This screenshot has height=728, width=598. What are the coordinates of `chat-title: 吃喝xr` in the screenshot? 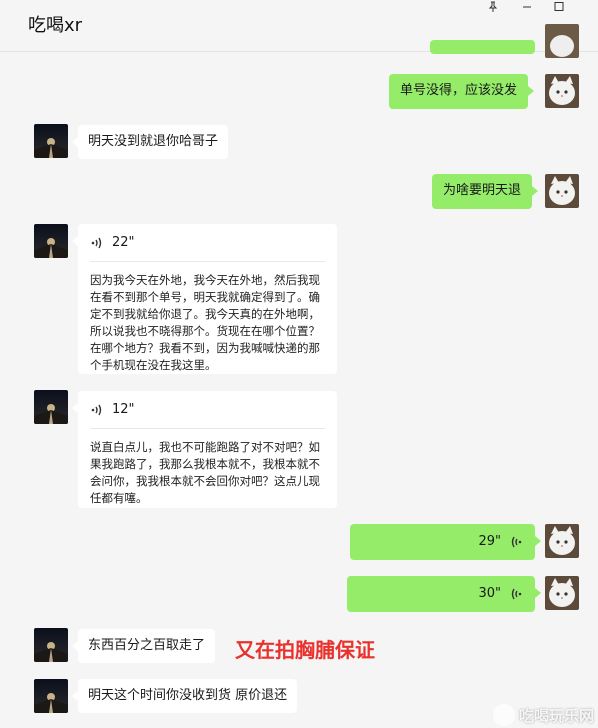 It's located at (55, 25).